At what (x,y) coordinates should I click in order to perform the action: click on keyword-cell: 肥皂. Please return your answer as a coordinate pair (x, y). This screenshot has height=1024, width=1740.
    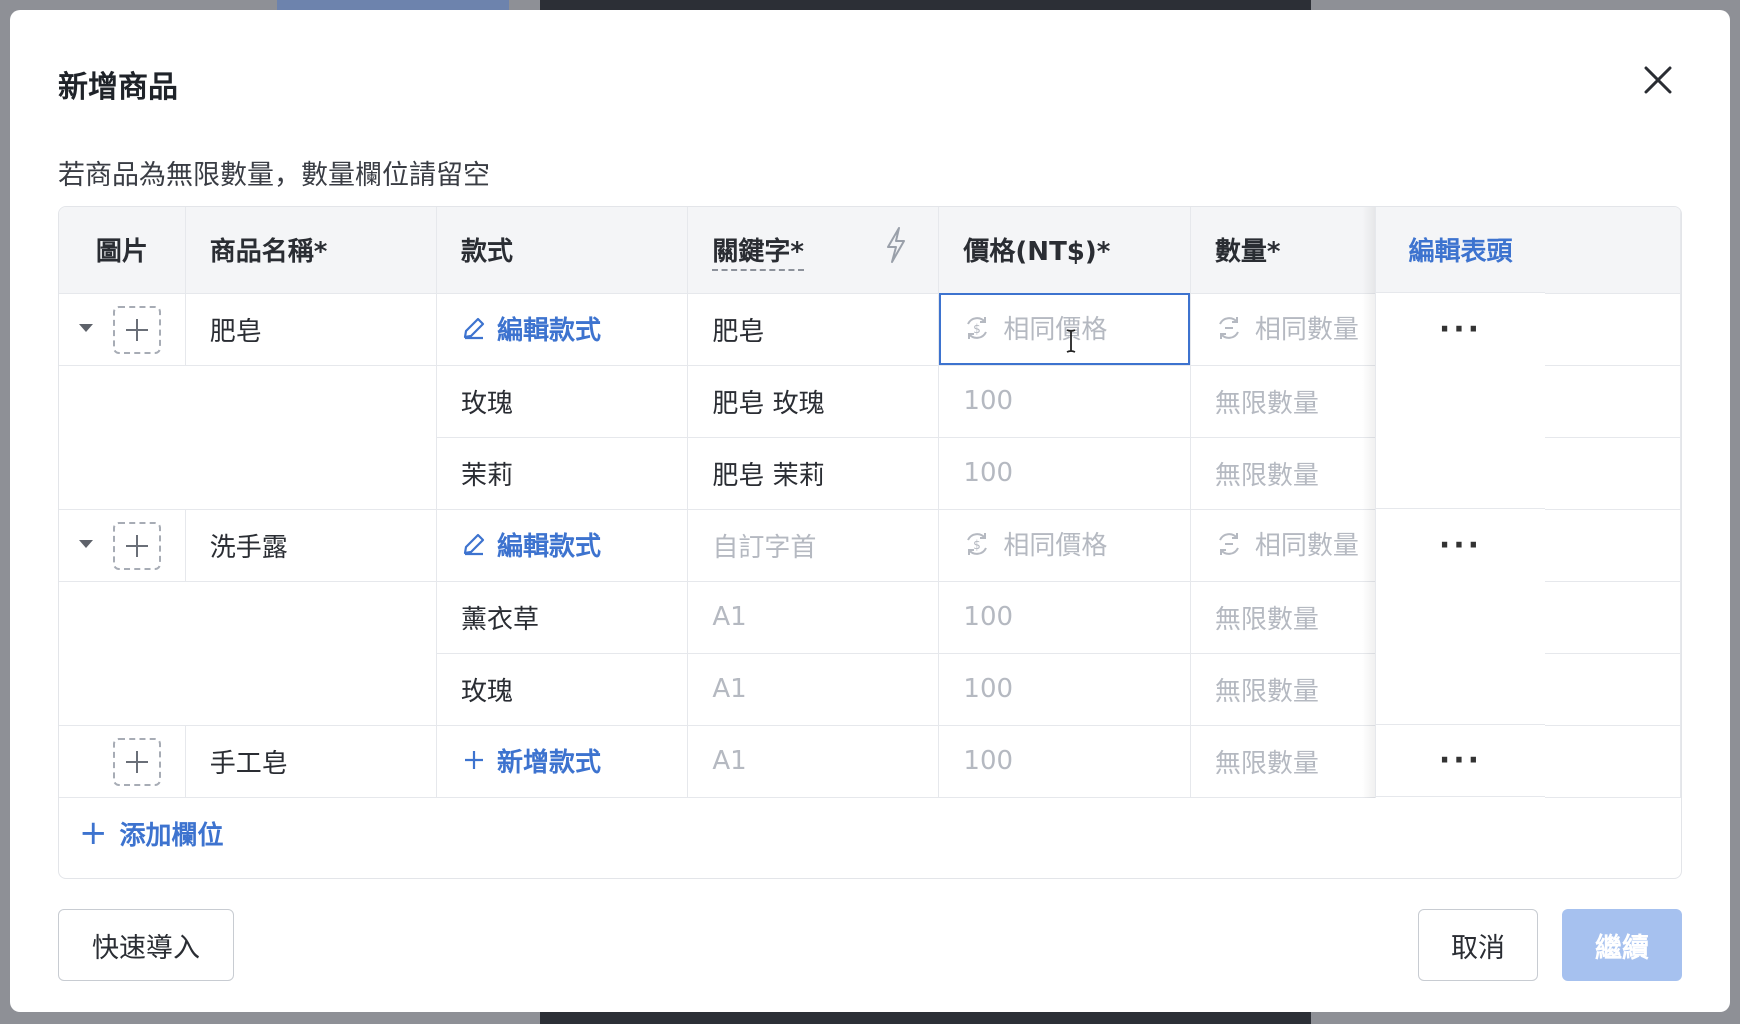
    Looking at the image, I should click on (813, 329).